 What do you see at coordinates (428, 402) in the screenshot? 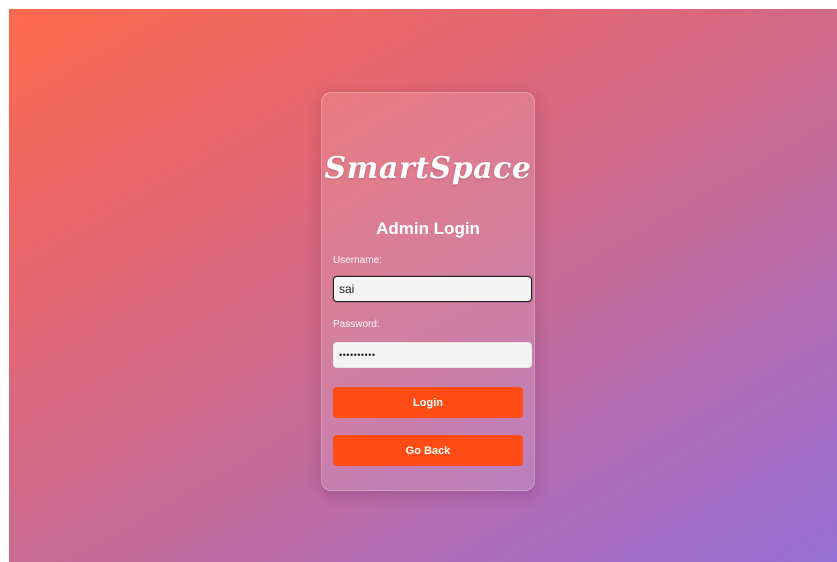
I see `login-button: Login` at bounding box center [428, 402].